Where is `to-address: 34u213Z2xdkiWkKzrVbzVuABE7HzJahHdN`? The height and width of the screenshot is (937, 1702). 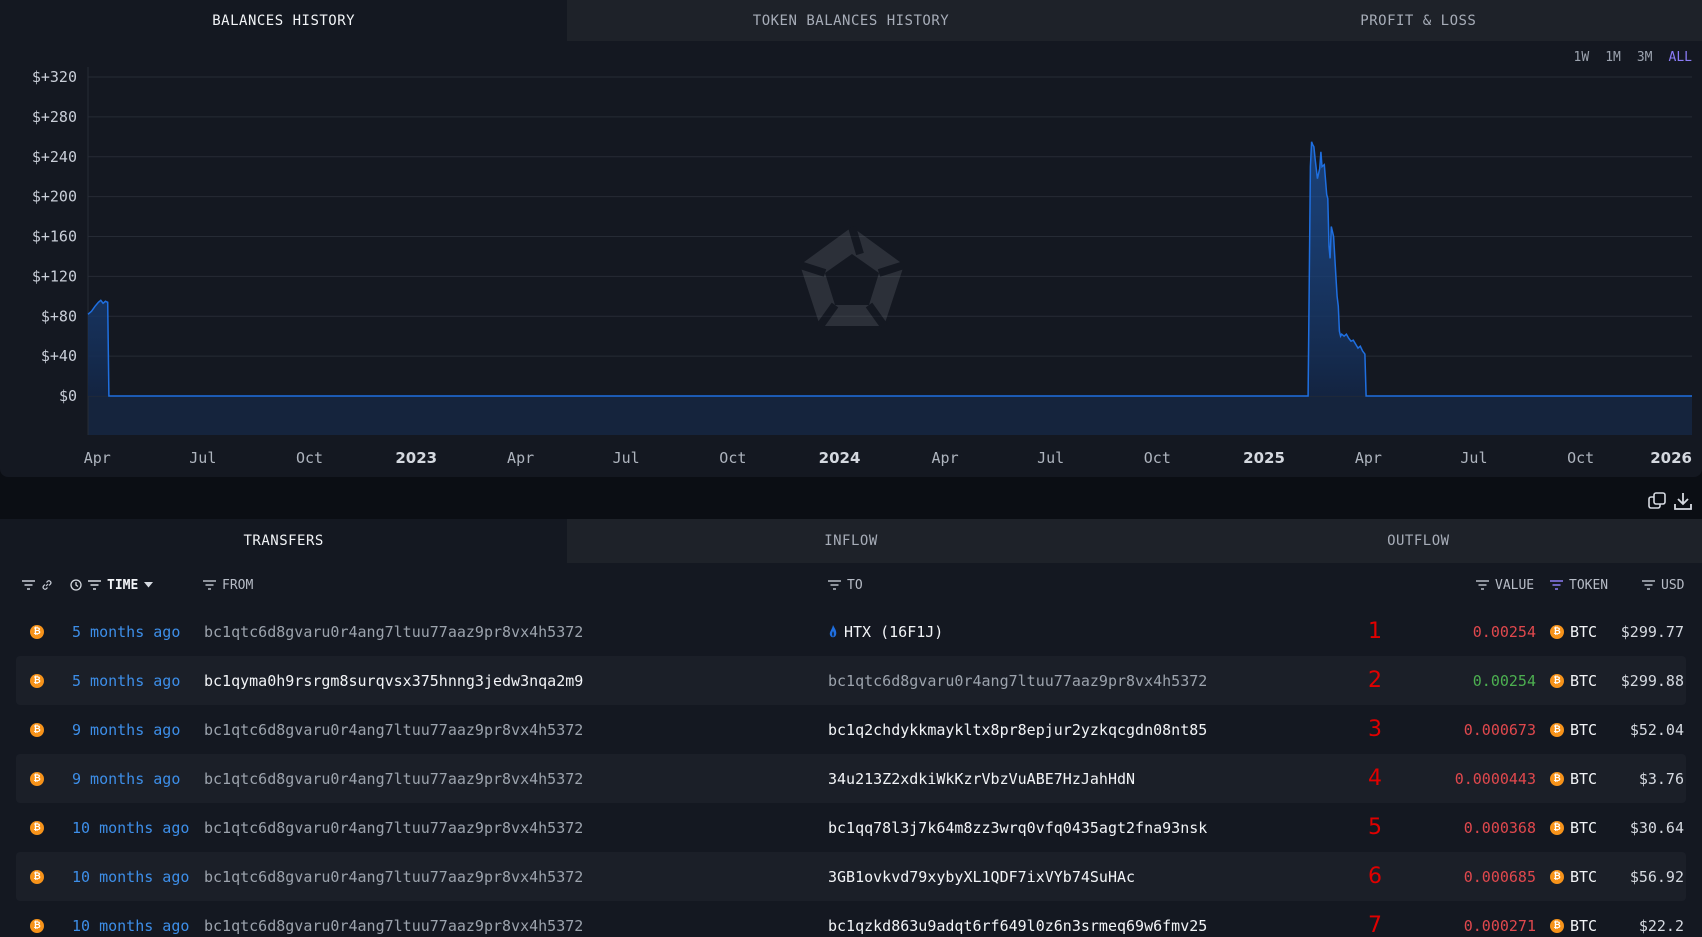 to-address: 34u213Z2xdkiWkKzrVbzVuABE7HzJahHdN is located at coordinates (981, 778).